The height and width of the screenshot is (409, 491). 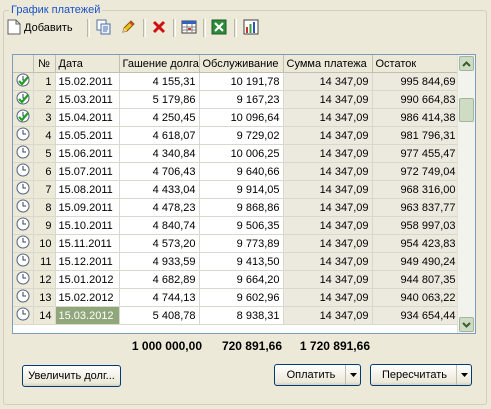 I want to click on pay-dropdown-arrow, so click(x=352, y=375).